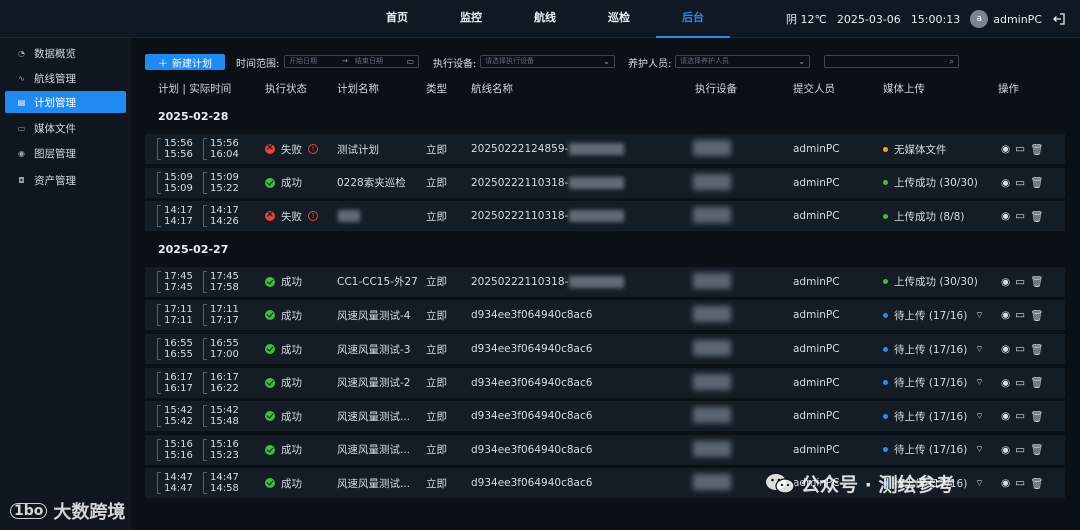 The width and height of the screenshot is (1080, 530). What do you see at coordinates (65, 128) in the screenshot?
I see `sidebar-item-media-files: ▭ 媒体文件` at bounding box center [65, 128].